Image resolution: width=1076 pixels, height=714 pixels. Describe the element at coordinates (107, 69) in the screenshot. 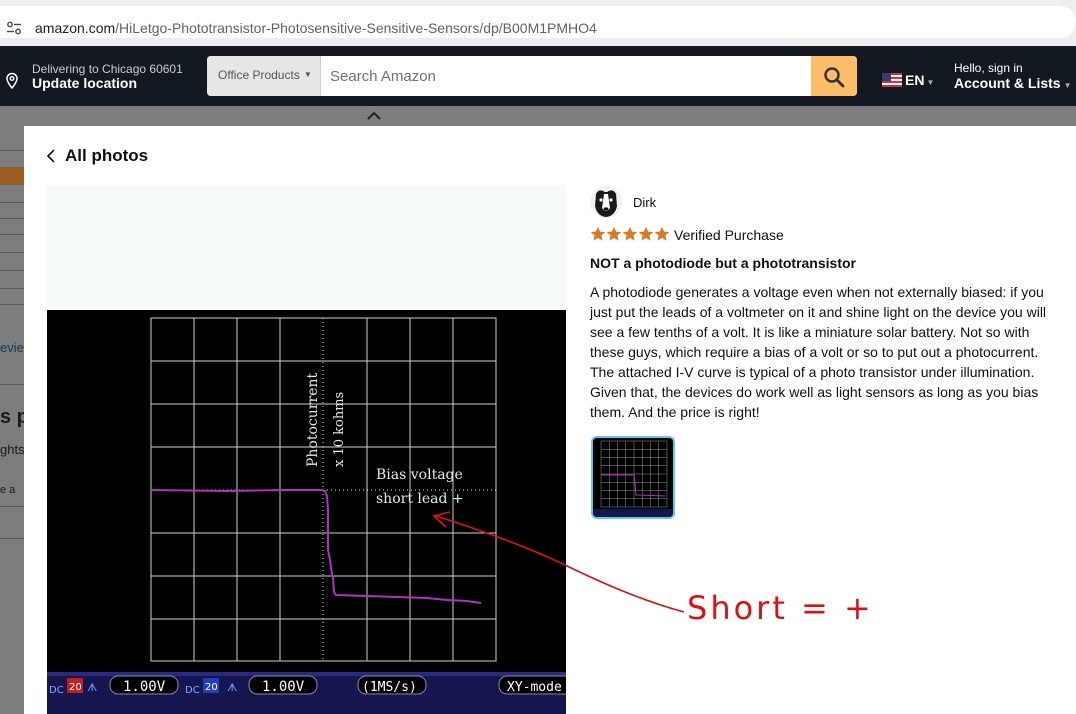

I see `delivering-to-text: Delivering to Chicago 60601` at that location.